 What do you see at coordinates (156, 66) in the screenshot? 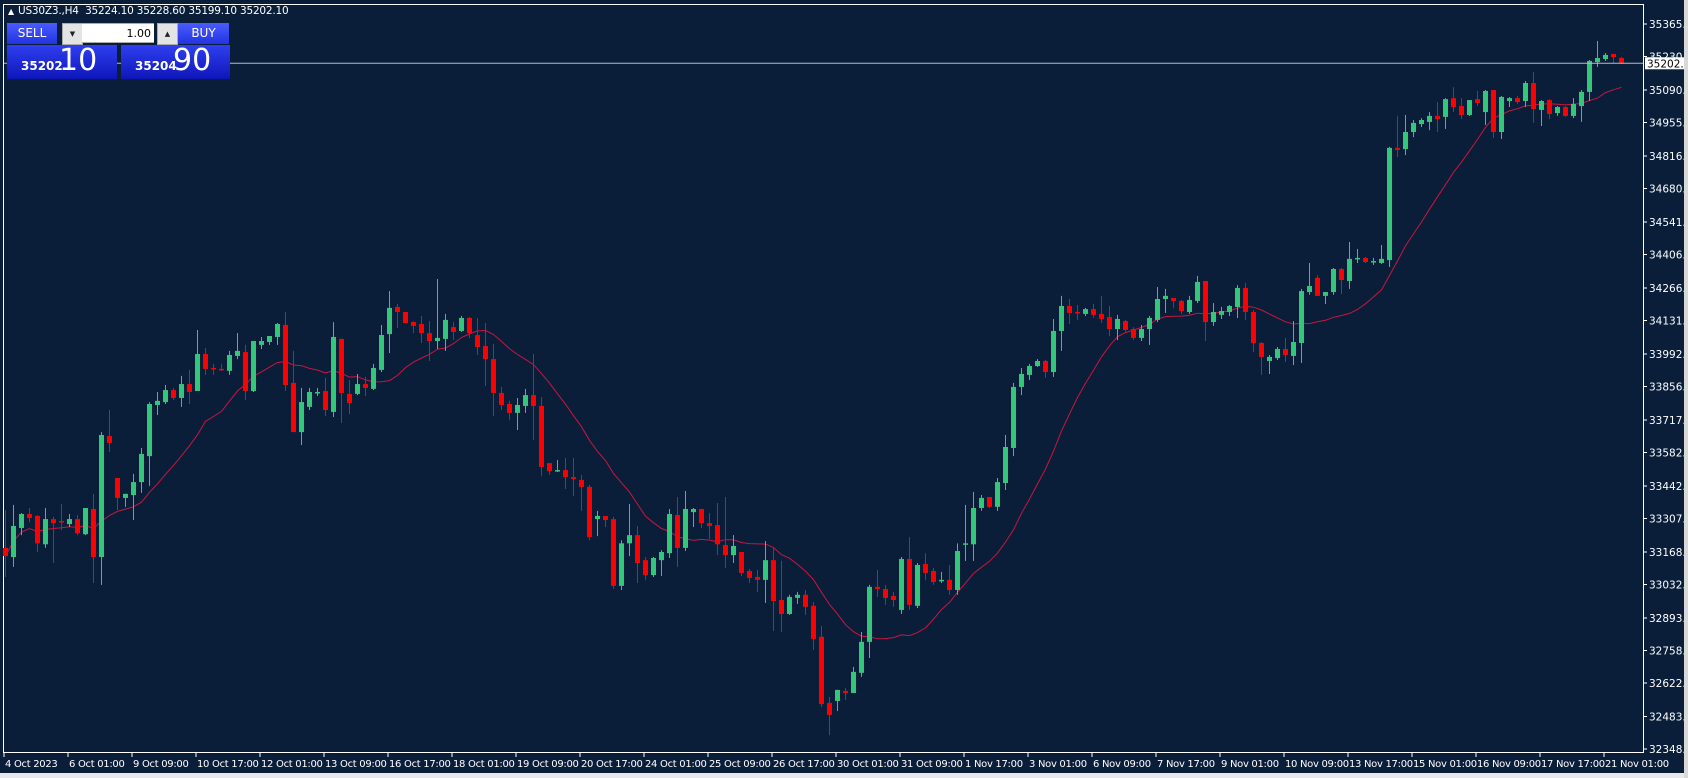
I see `buy-price-major: 35204` at bounding box center [156, 66].